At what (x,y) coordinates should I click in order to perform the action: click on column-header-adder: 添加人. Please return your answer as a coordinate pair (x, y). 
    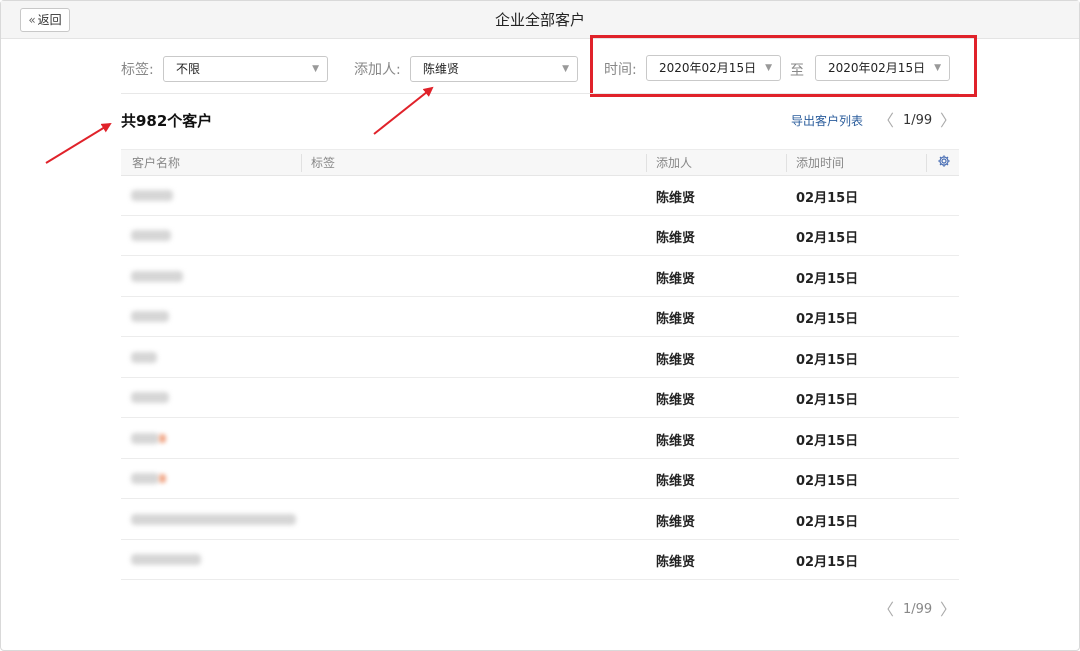
    Looking at the image, I should click on (674, 163).